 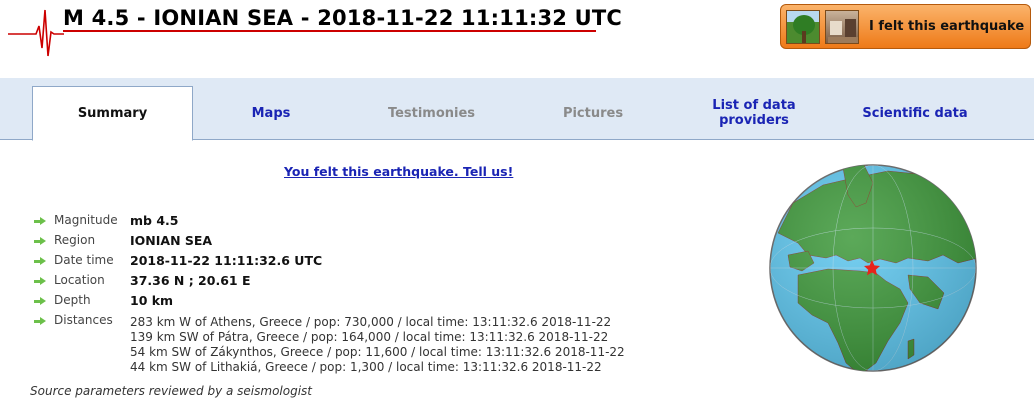 What do you see at coordinates (803, 26) in the screenshot?
I see `tree-photo-icon` at bounding box center [803, 26].